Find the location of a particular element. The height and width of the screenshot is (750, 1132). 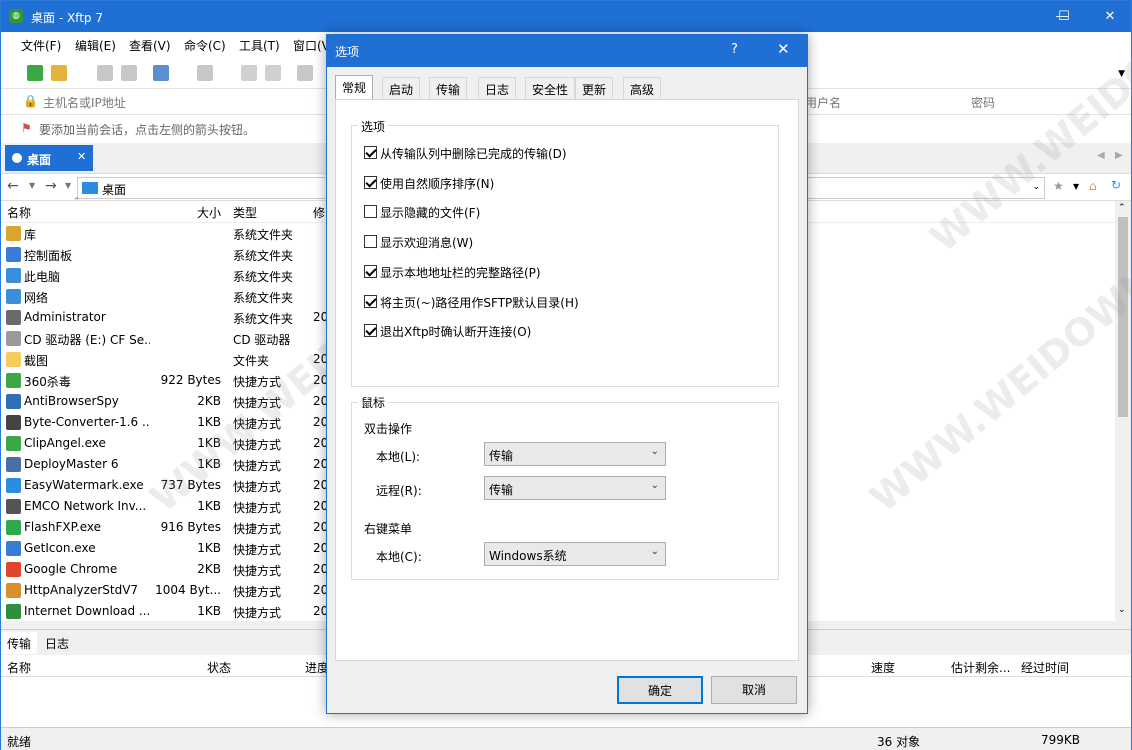

col-size: 大小 is located at coordinates (209, 212).